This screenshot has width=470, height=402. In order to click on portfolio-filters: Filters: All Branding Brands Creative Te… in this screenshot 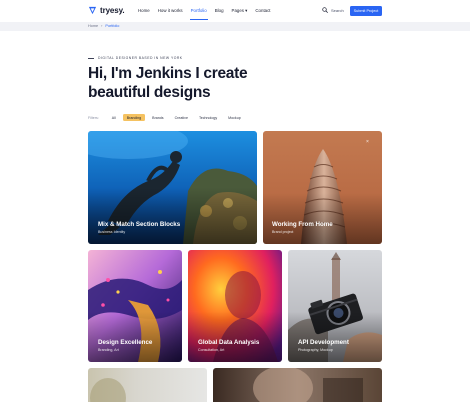, I will do `click(168, 117)`.